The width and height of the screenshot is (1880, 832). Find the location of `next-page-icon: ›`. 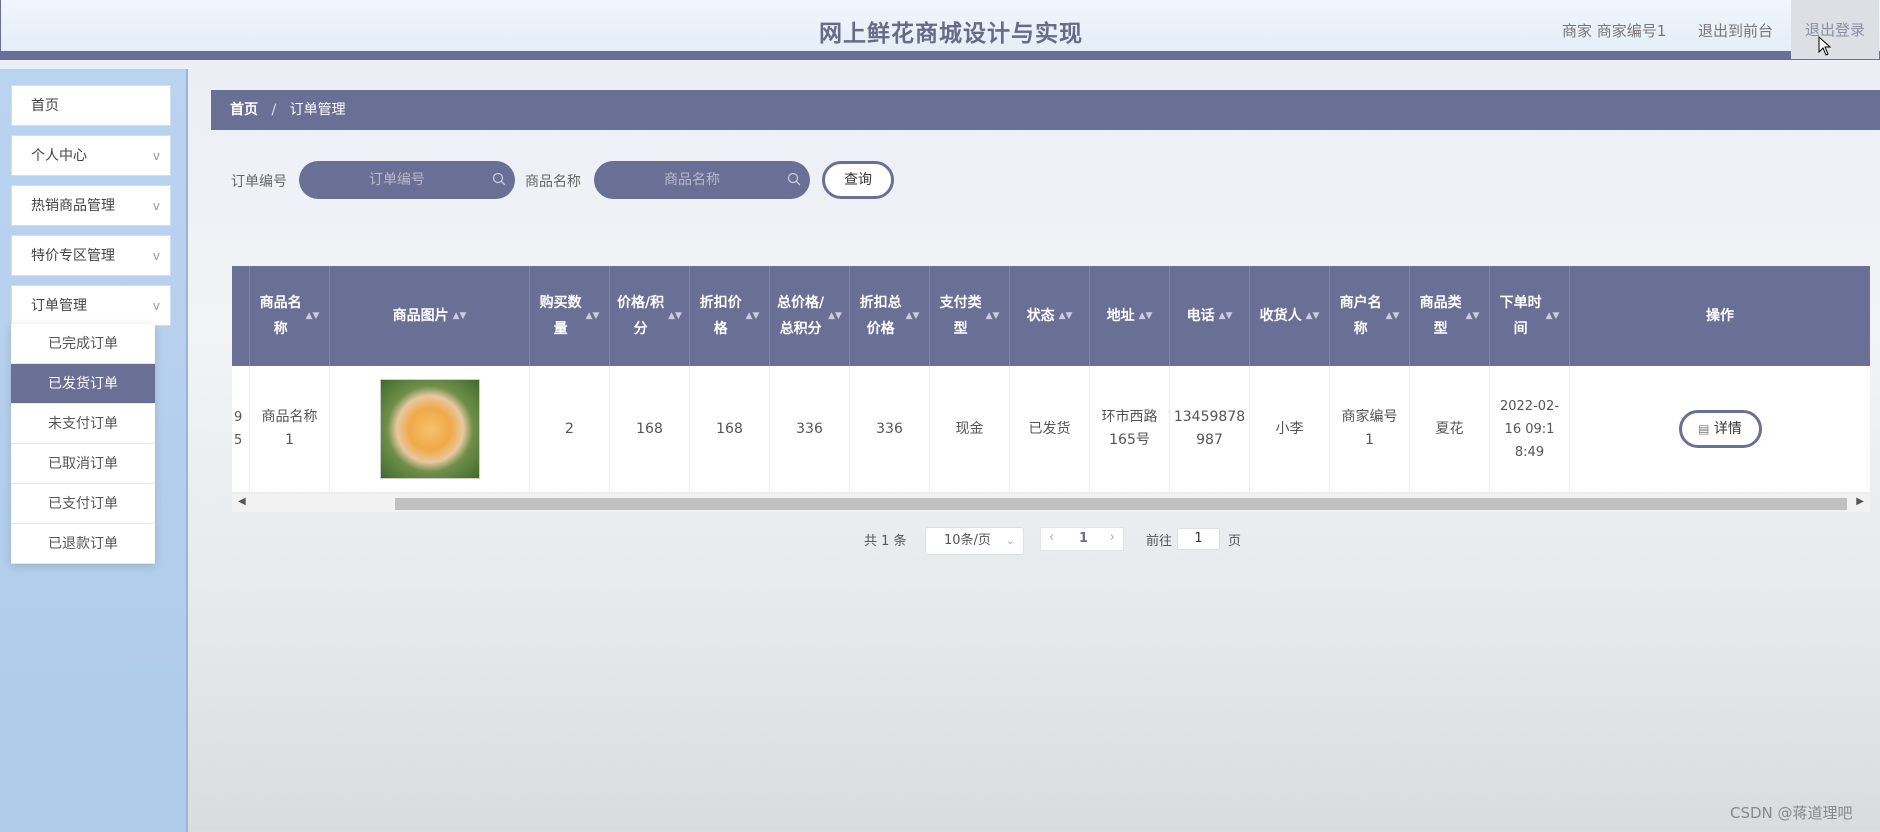

next-page-icon: › is located at coordinates (1112, 537).